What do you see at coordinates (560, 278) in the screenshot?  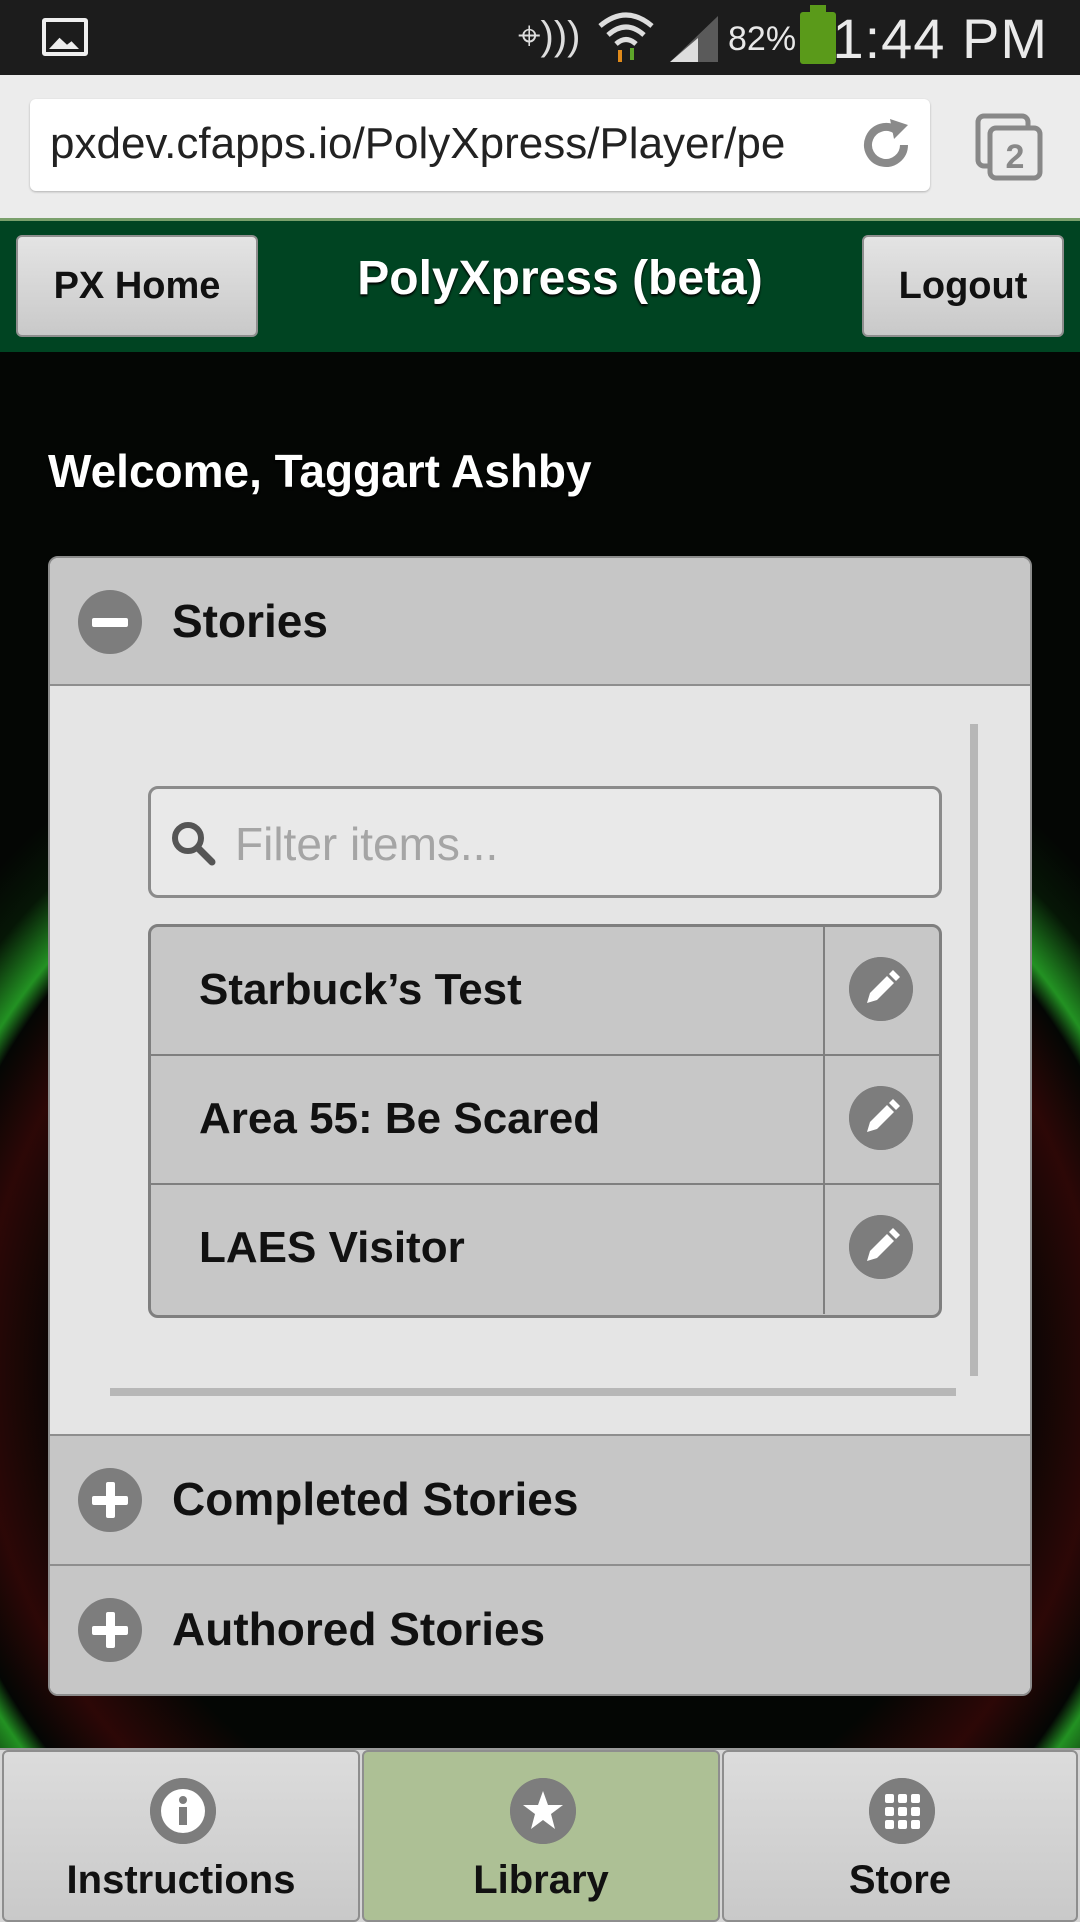 I see `page-title: PolyXpress (beta)` at bounding box center [560, 278].